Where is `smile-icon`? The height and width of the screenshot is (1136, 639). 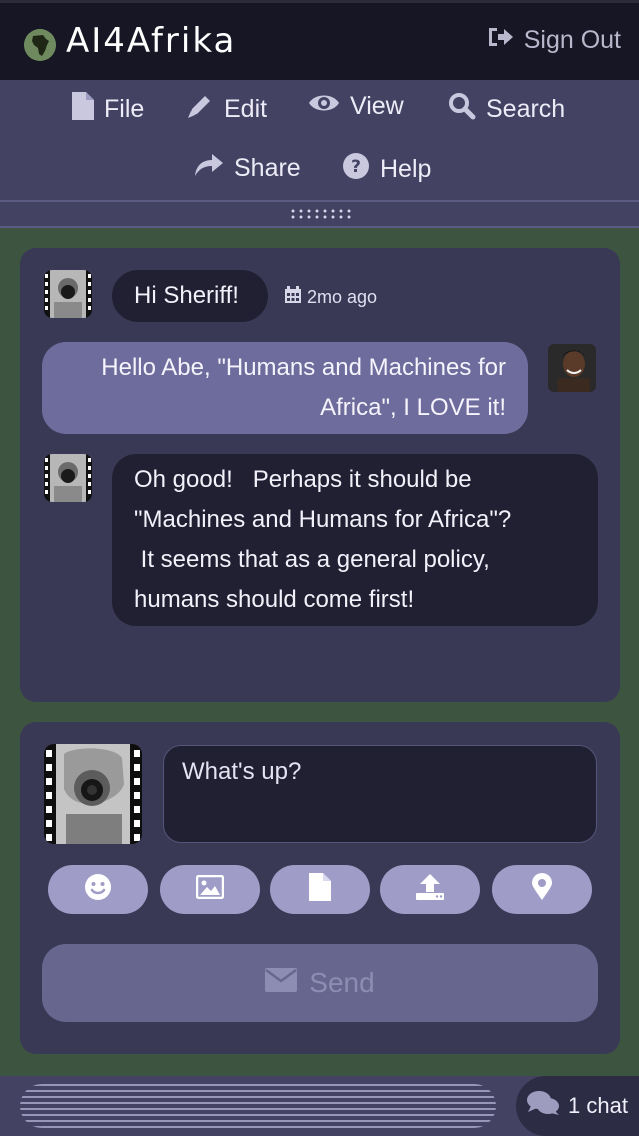
smile-icon is located at coordinates (98, 889).